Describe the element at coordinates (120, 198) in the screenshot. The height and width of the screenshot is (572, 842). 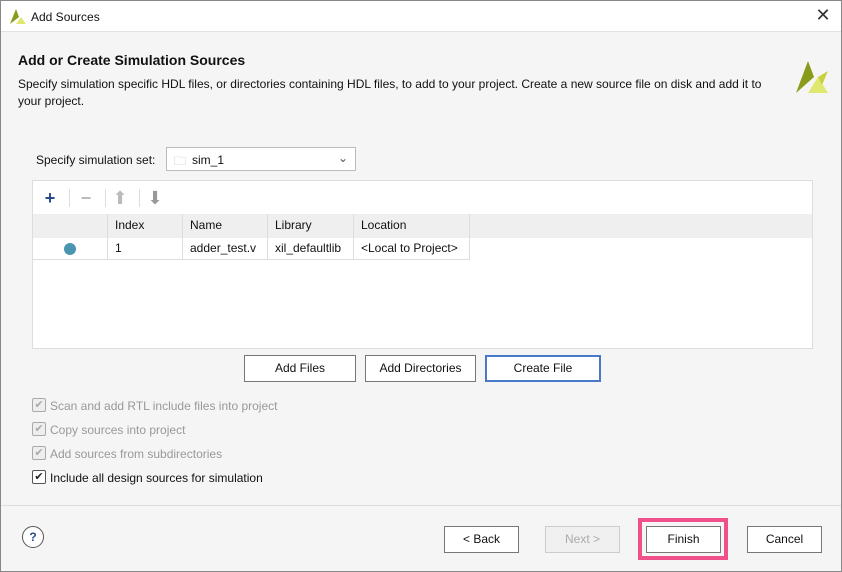
I see `move-up-icon: ⬆` at that location.